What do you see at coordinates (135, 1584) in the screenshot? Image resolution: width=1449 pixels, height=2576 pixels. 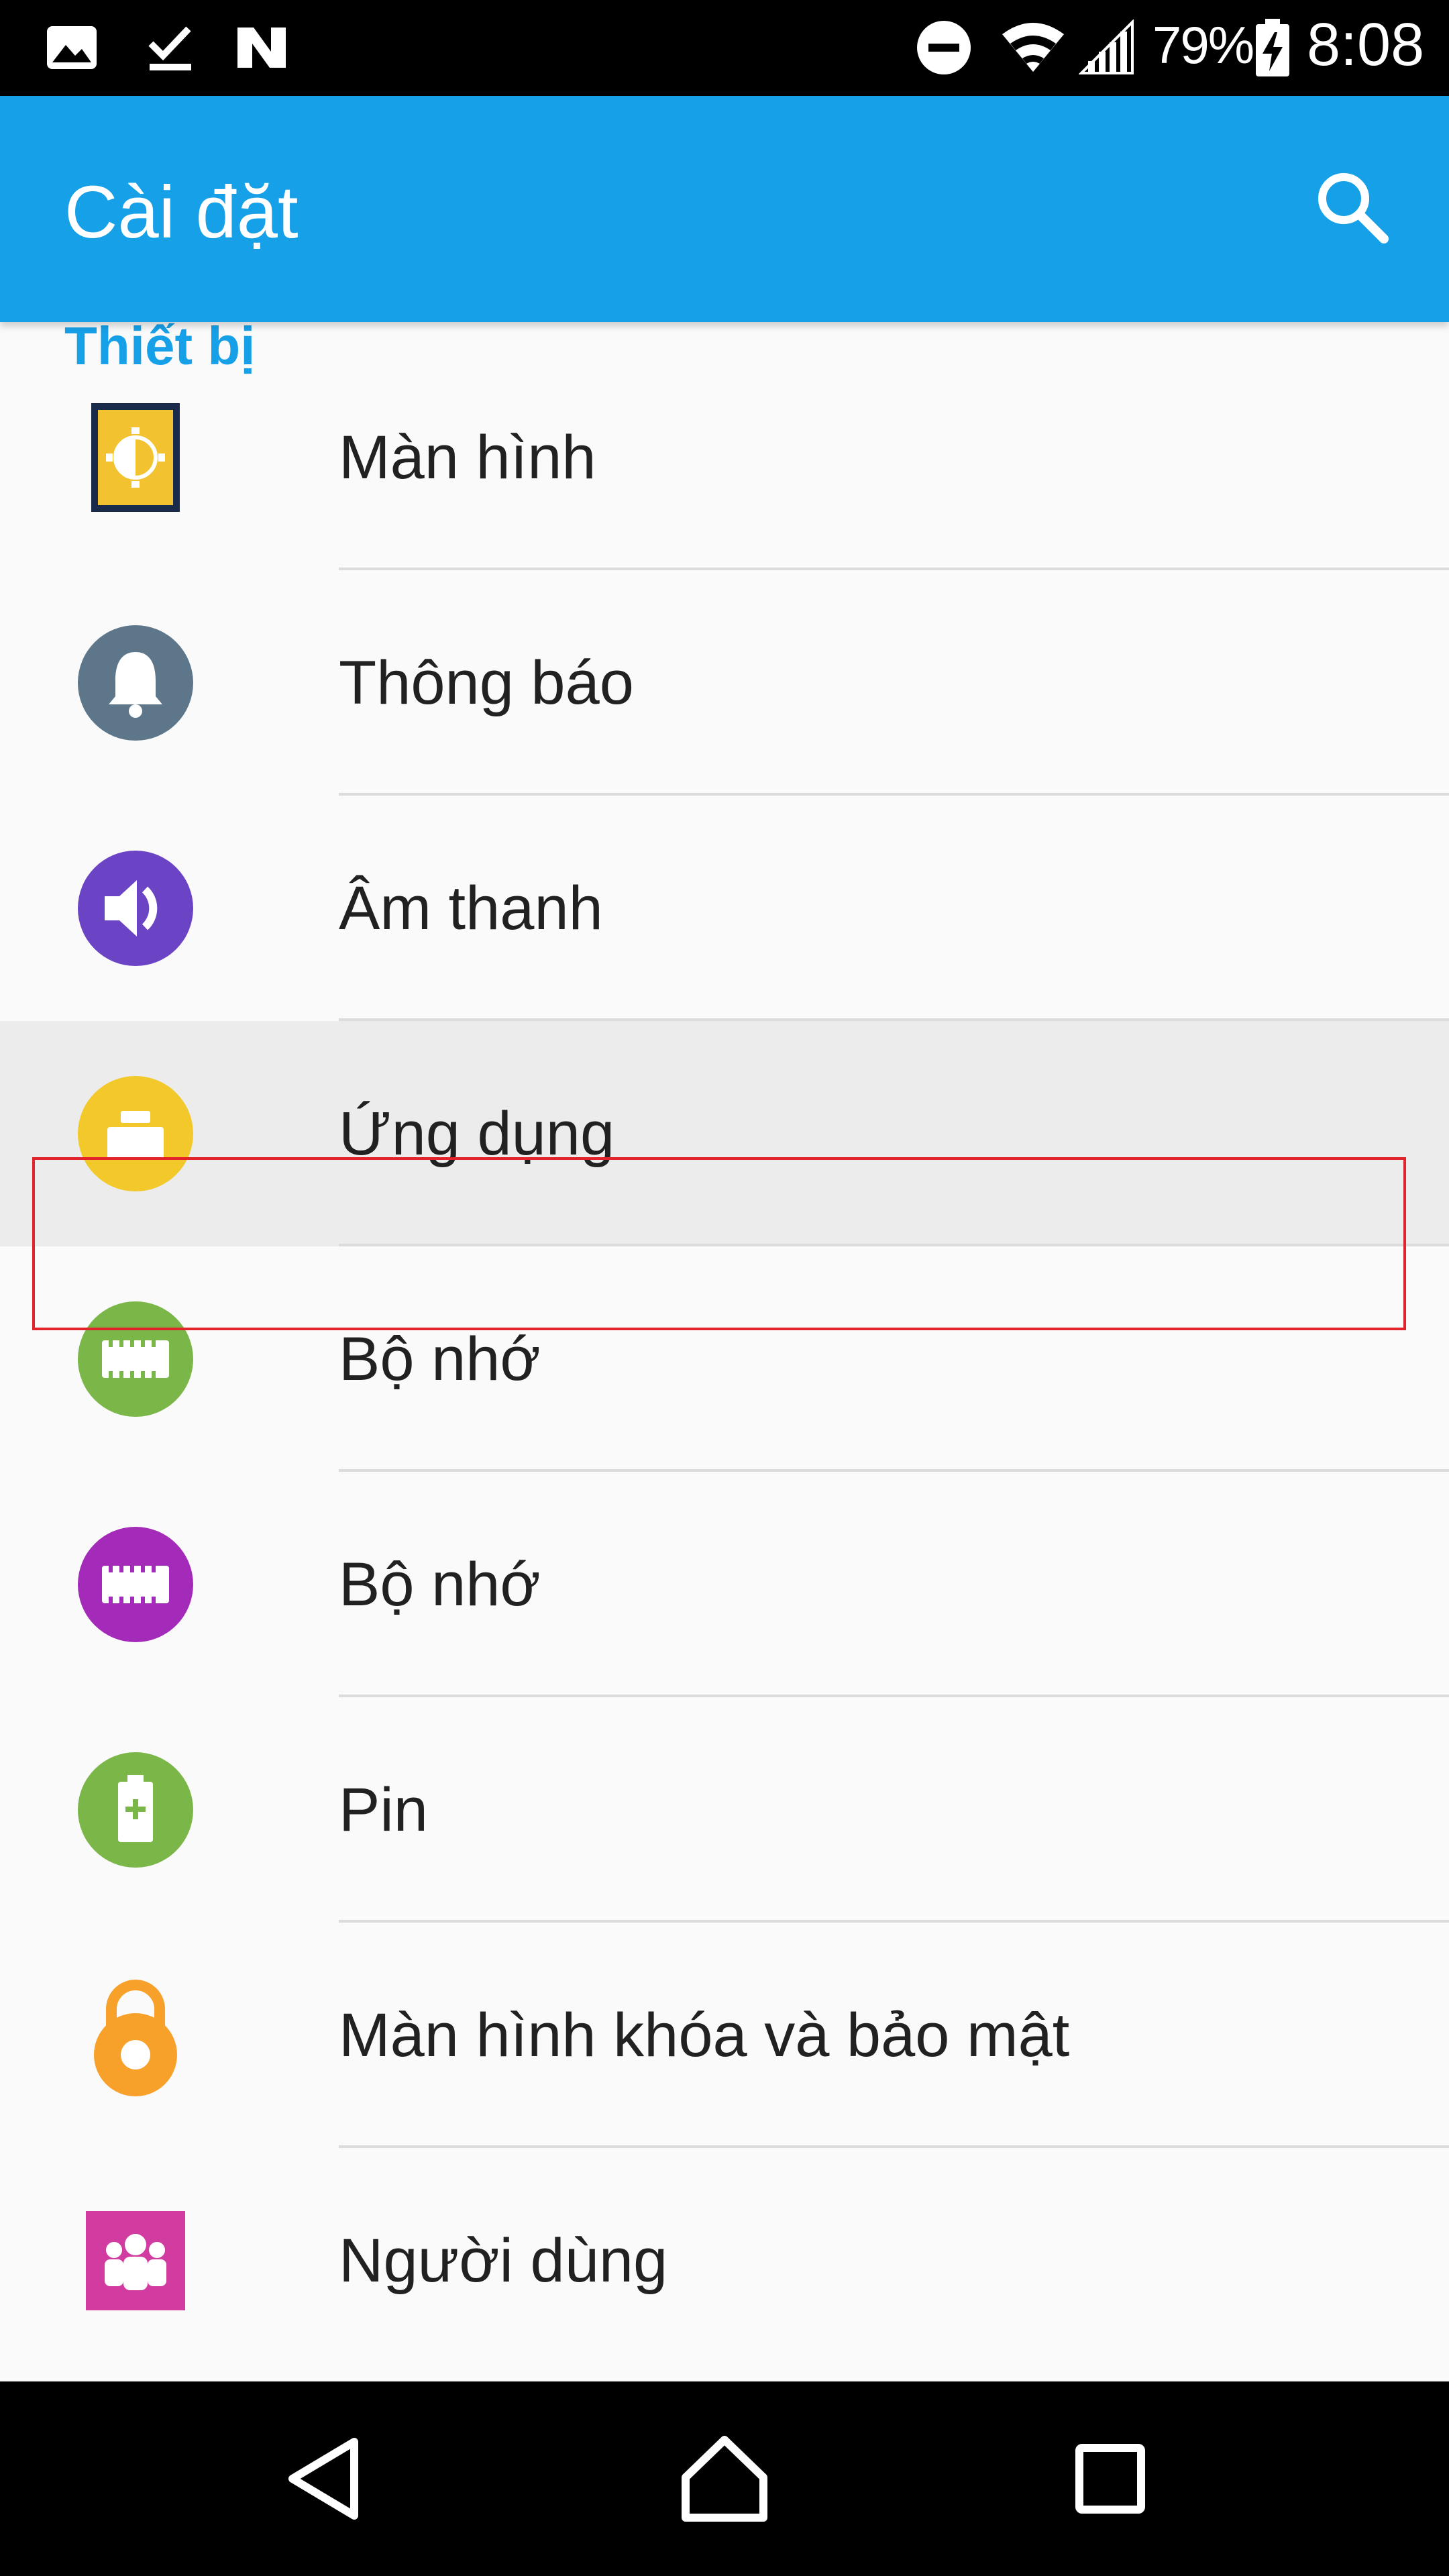 I see `memory-chip-icon` at bounding box center [135, 1584].